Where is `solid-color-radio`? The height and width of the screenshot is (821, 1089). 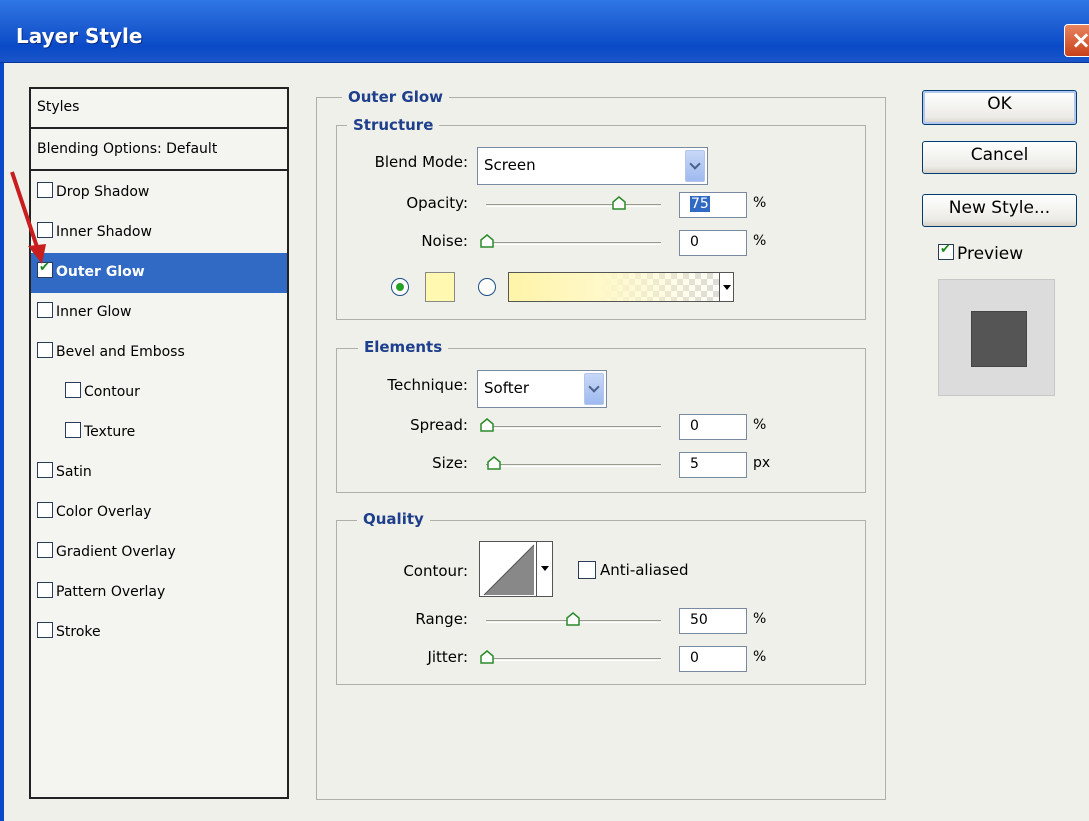 solid-color-radio is located at coordinates (400, 287).